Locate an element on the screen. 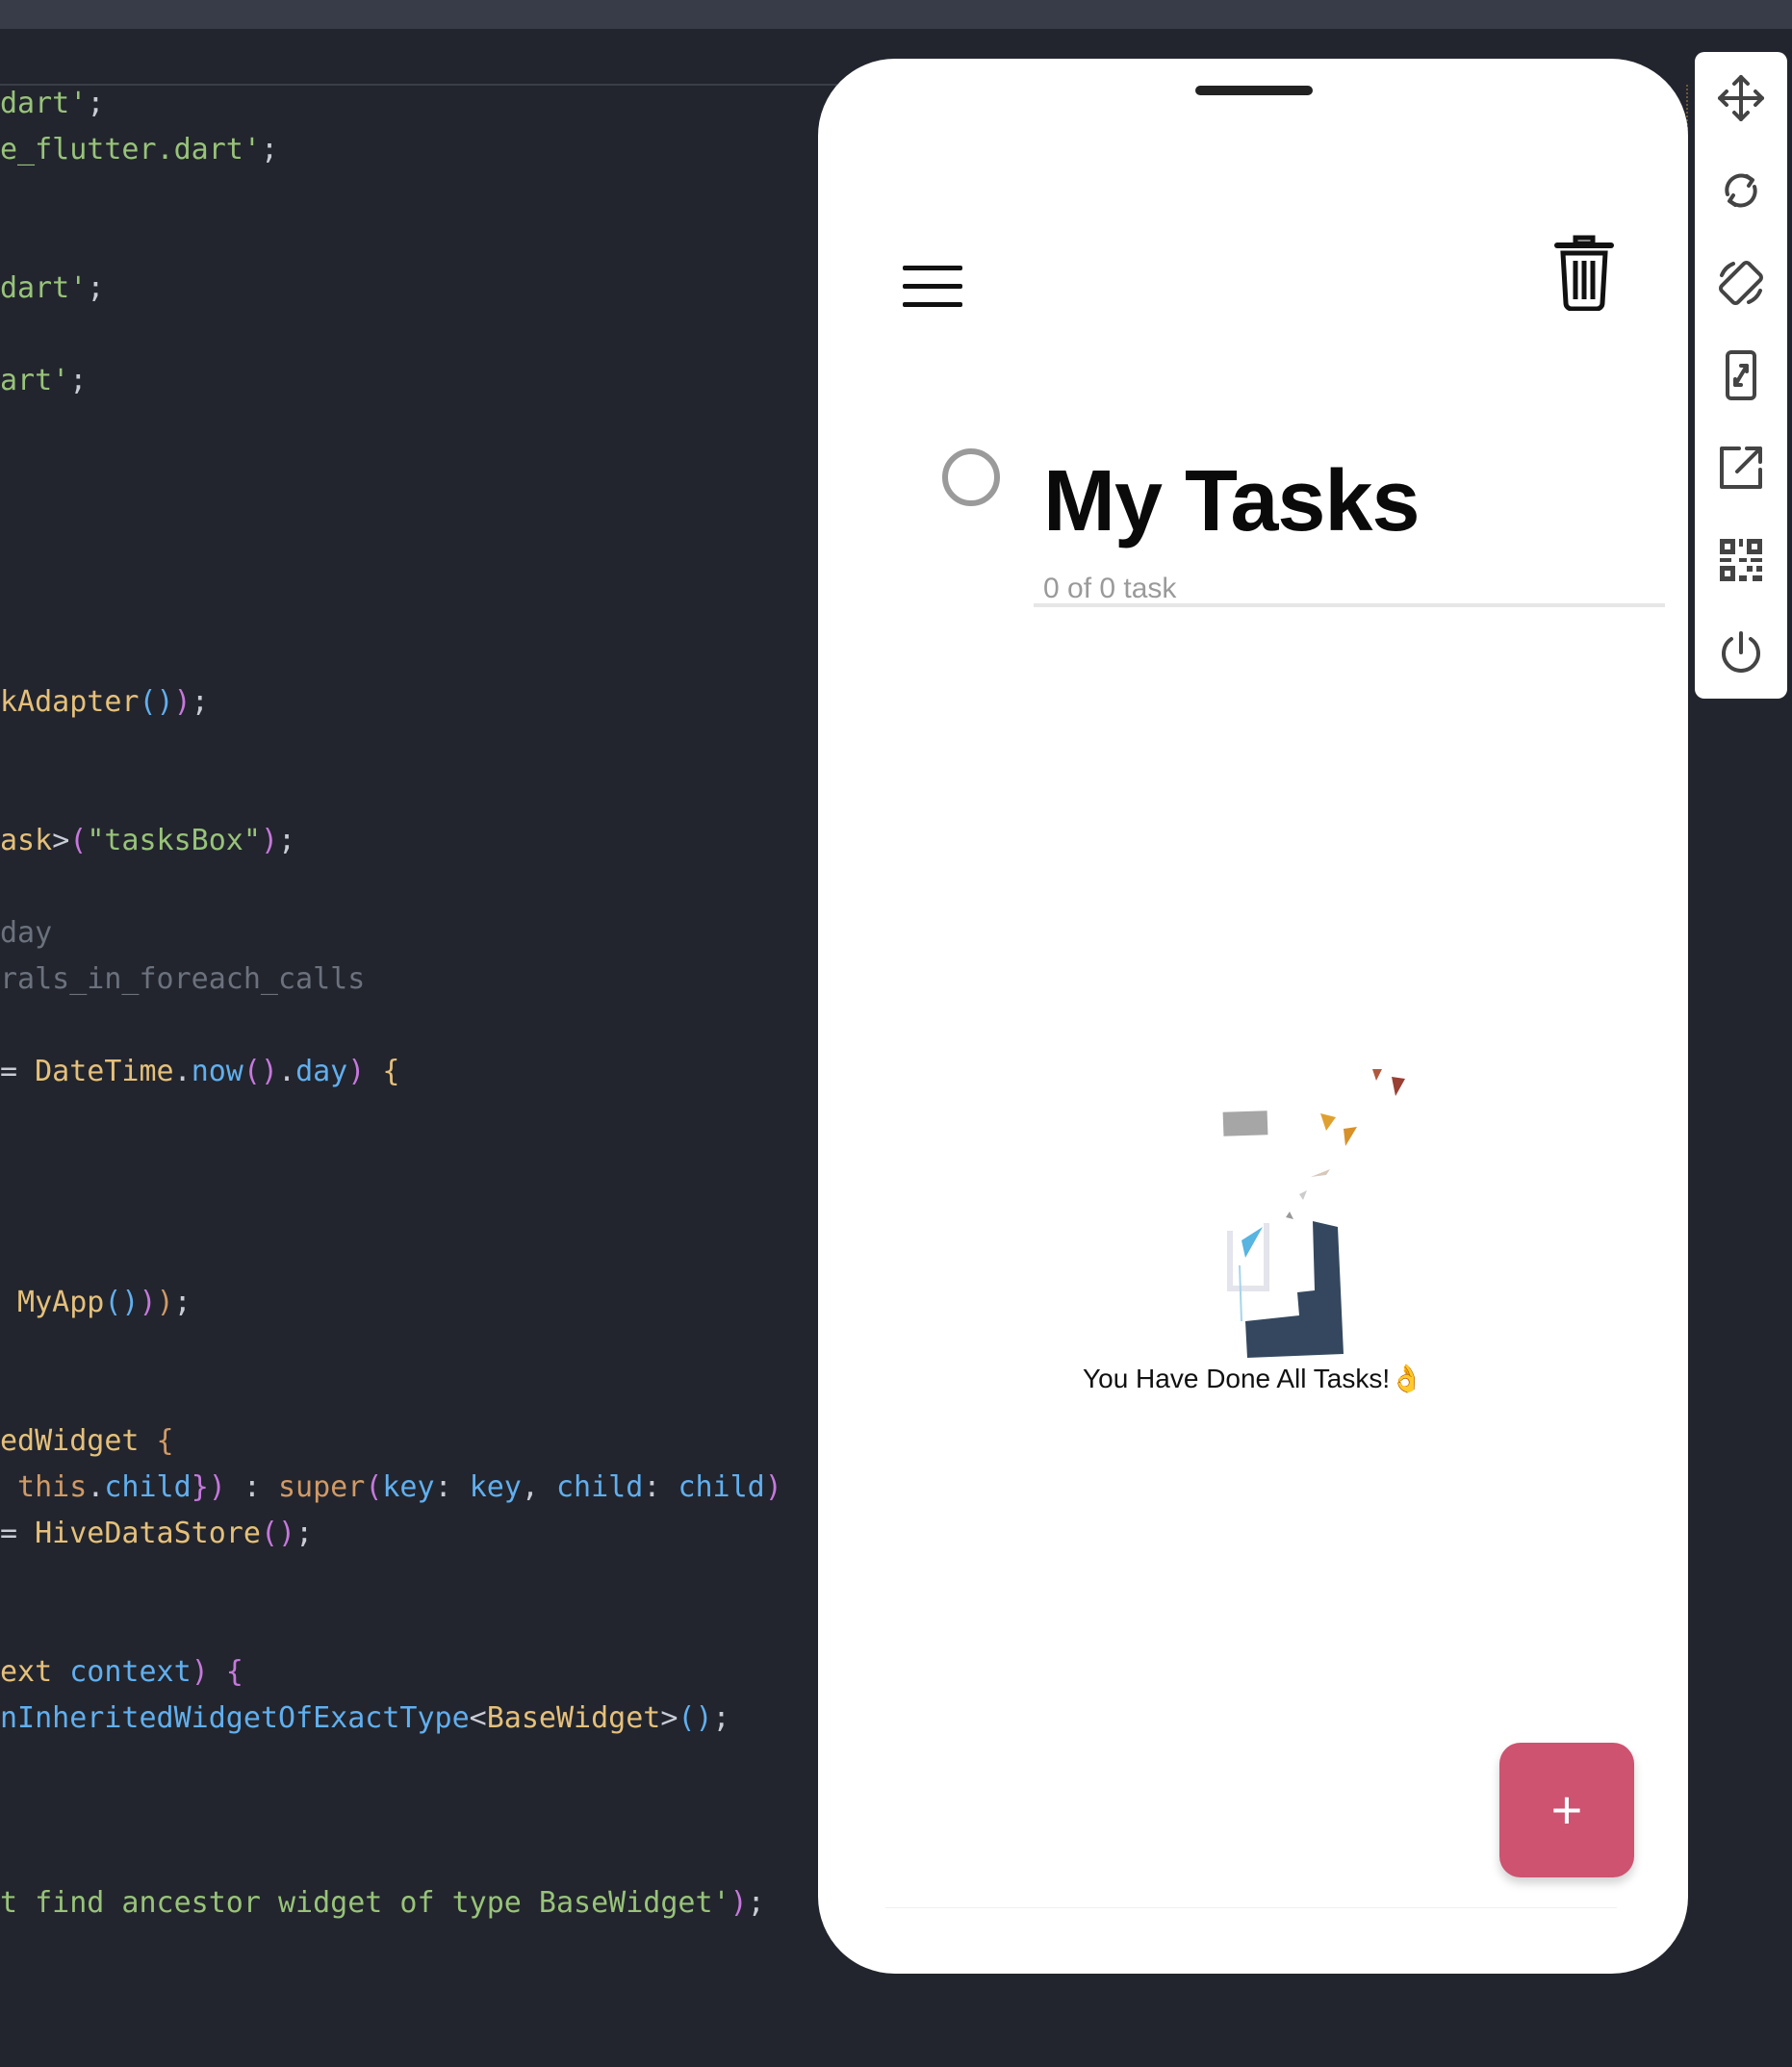 Image resolution: width=1792 pixels, height=2067 pixels. code-line: ask>("tasksBox"); is located at coordinates (147, 841).